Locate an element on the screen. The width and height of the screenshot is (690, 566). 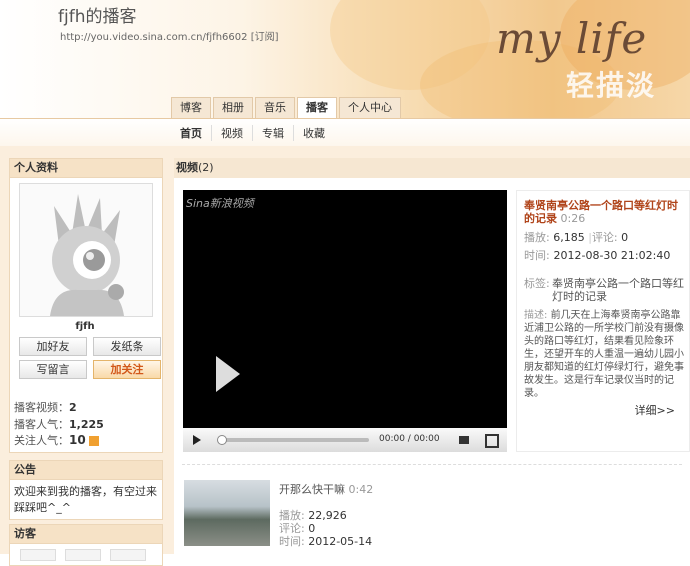
notice-panel: 公告 欢迎来到我的播客，有空过来踩踩吧^_^ is located at coordinates (86, 490).